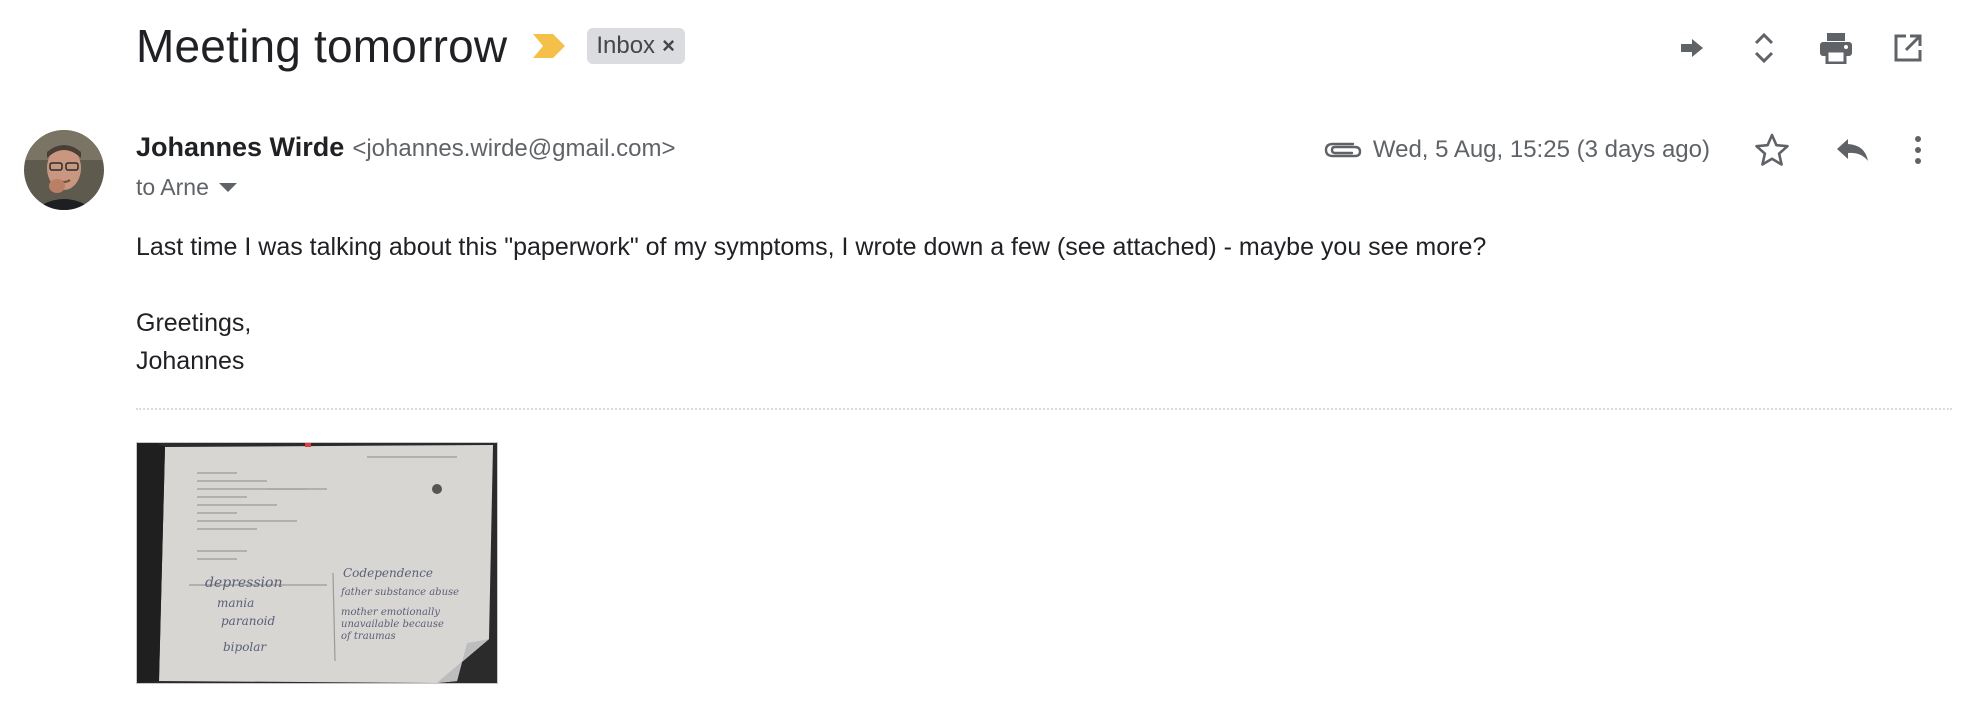 This screenshot has height=704, width=1972. What do you see at coordinates (514, 148) in the screenshot?
I see `sender-email: <johannes.wirde@gmail.com>` at bounding box center [514, 148].